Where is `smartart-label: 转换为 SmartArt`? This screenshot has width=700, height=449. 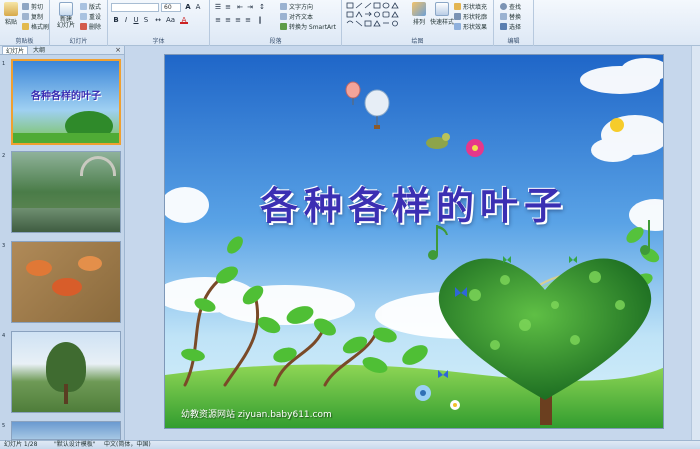 smartart-label: 转换为 SmartArt is located at coordinates (312, 27).